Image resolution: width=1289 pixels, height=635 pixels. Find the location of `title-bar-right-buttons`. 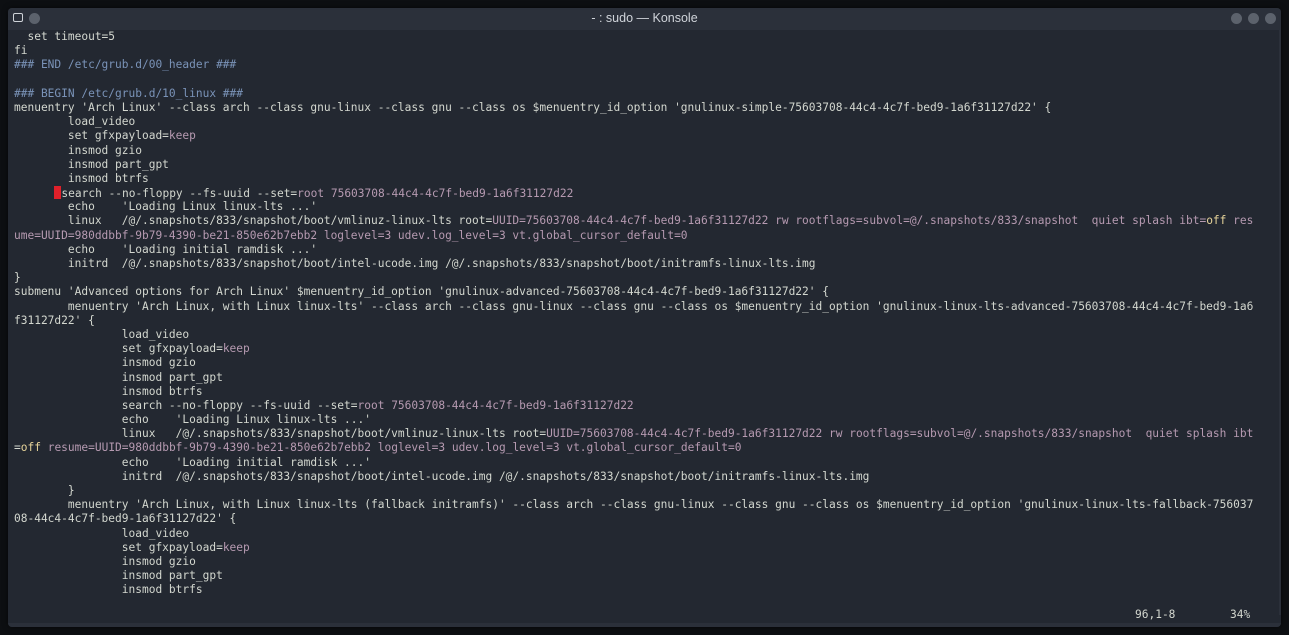

title-bar-right-buttons is located at coordinates (1253, 18).